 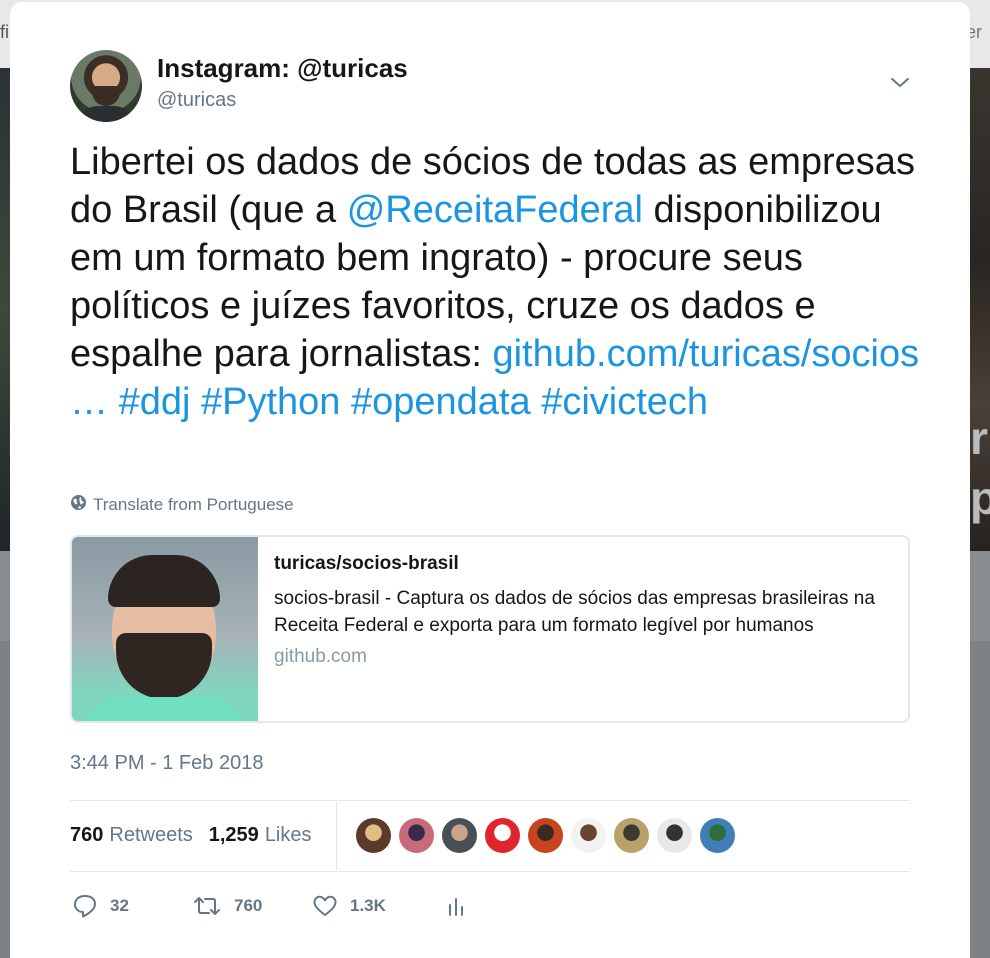 I want to click on reply-button: 32, so click(x=100, y=906).